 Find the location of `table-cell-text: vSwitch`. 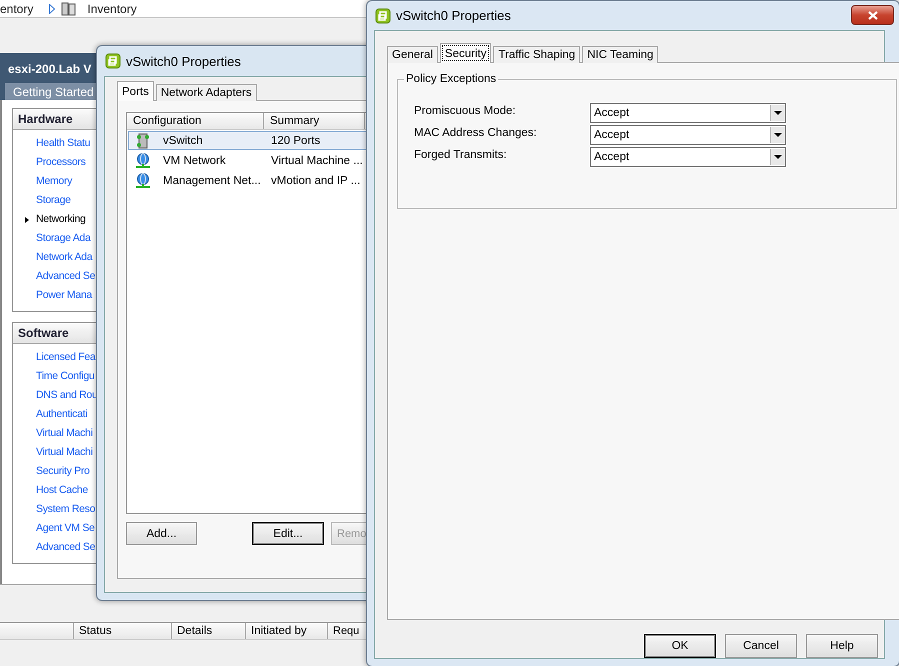

table-cell-text: vSwitch is located at coordinates (183, 140).